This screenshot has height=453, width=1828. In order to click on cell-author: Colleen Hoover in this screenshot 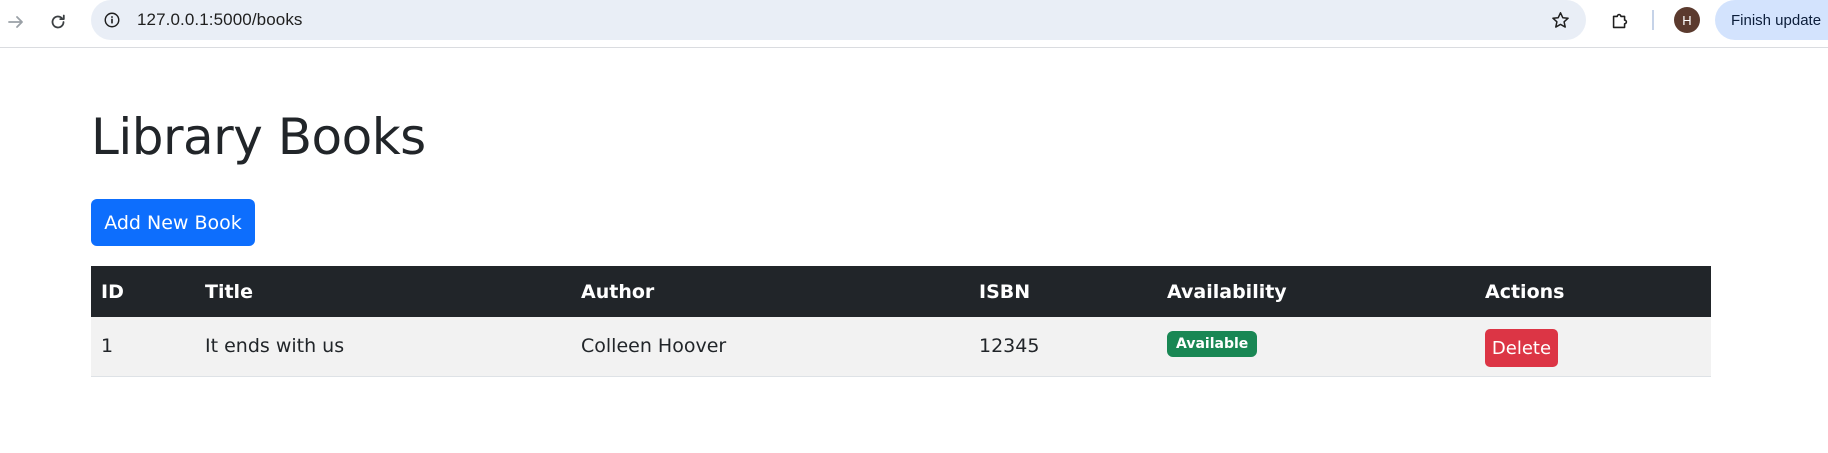, I will do `click(770, 347)`.